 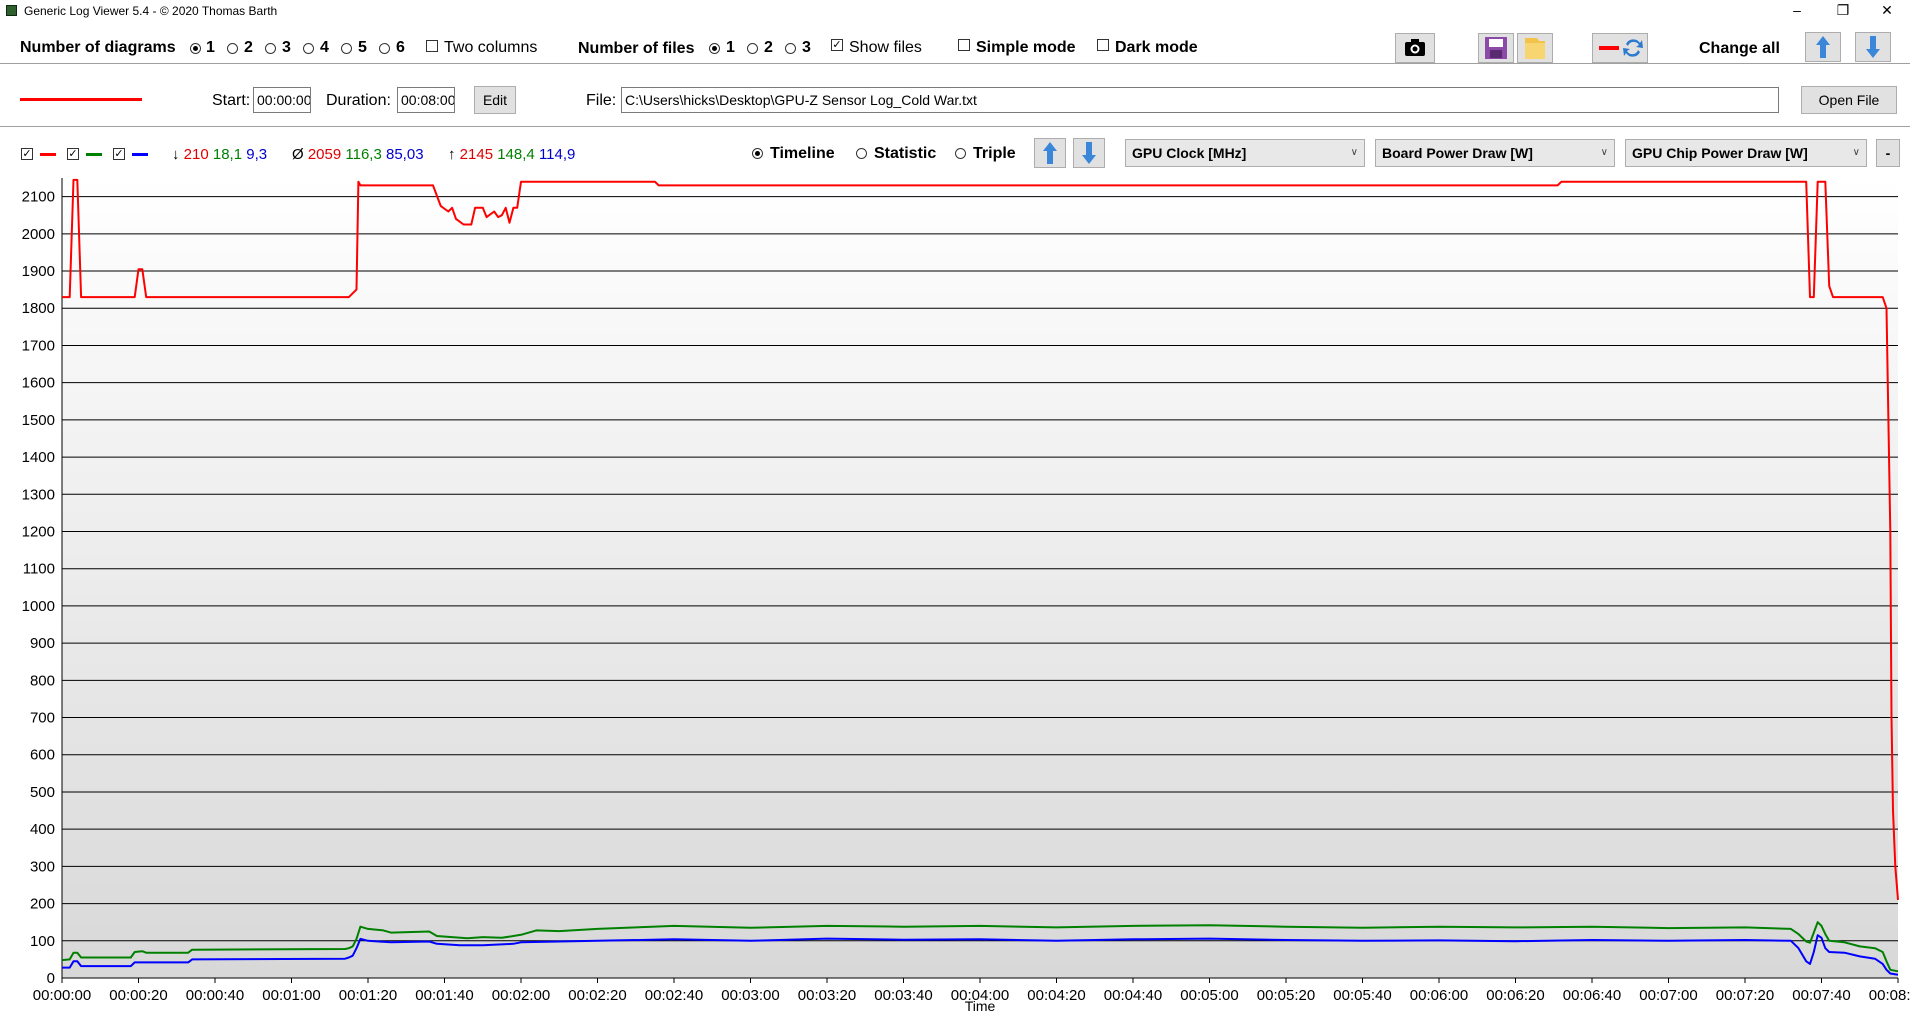 I want to click on duration-input: 00:08:00, so click(x=426, y=100).